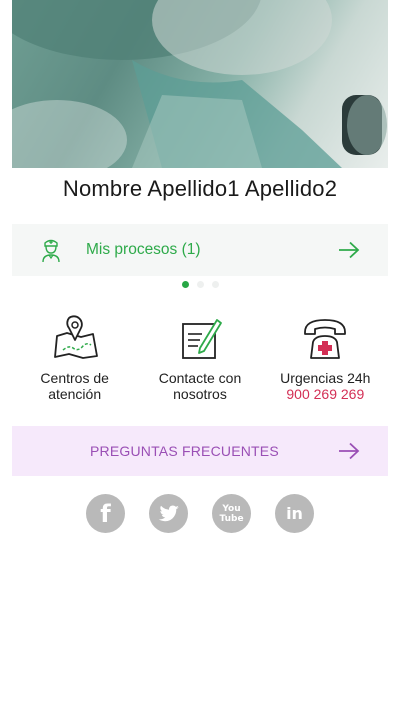  I want to click on emergency-phone-icon, so click(325, 339).